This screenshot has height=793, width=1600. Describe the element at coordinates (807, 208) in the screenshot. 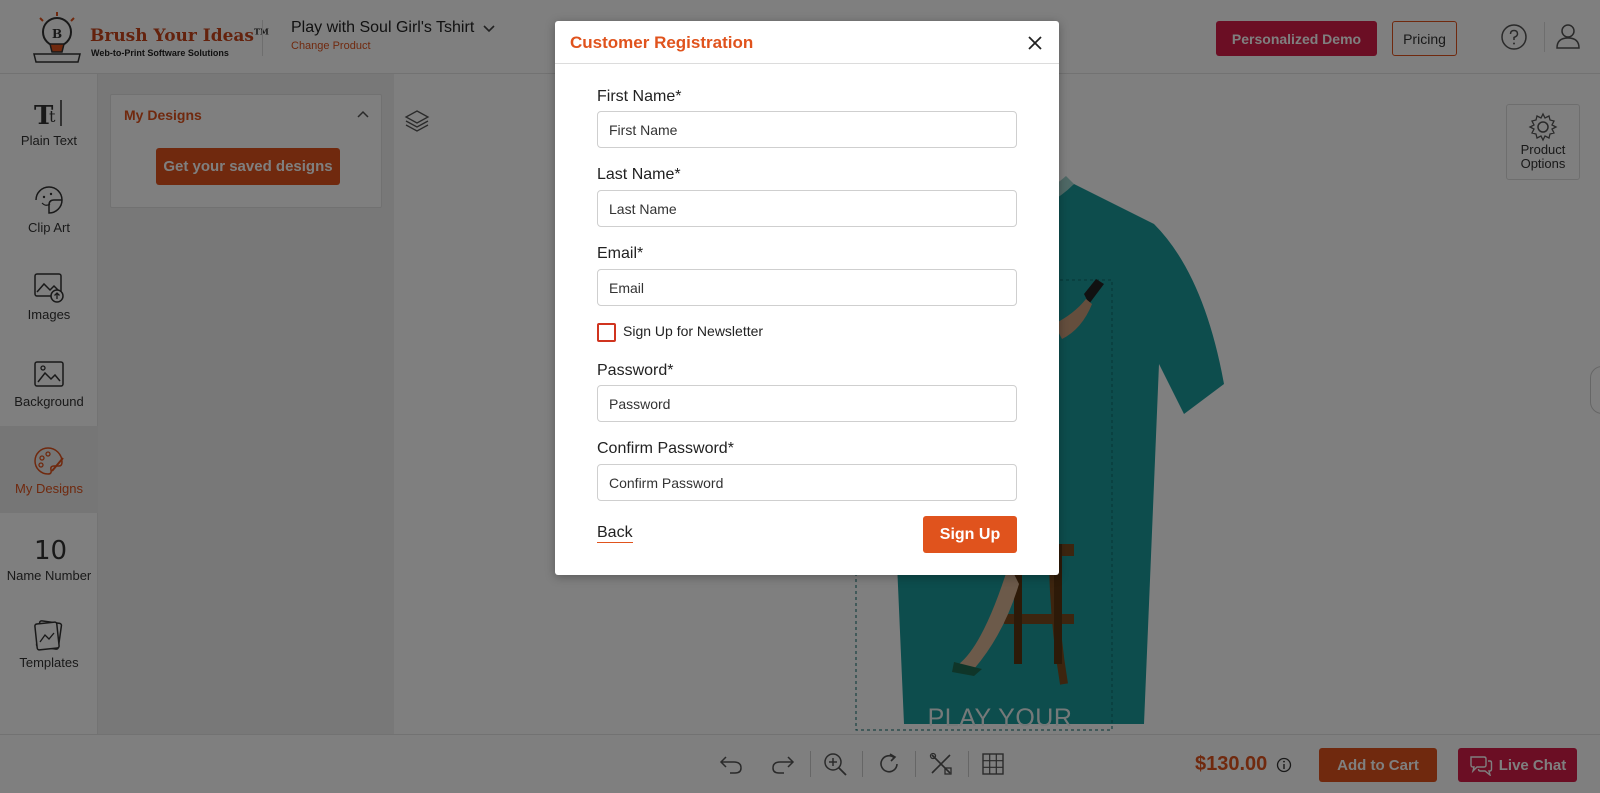

I see `last-name-input` at that location.